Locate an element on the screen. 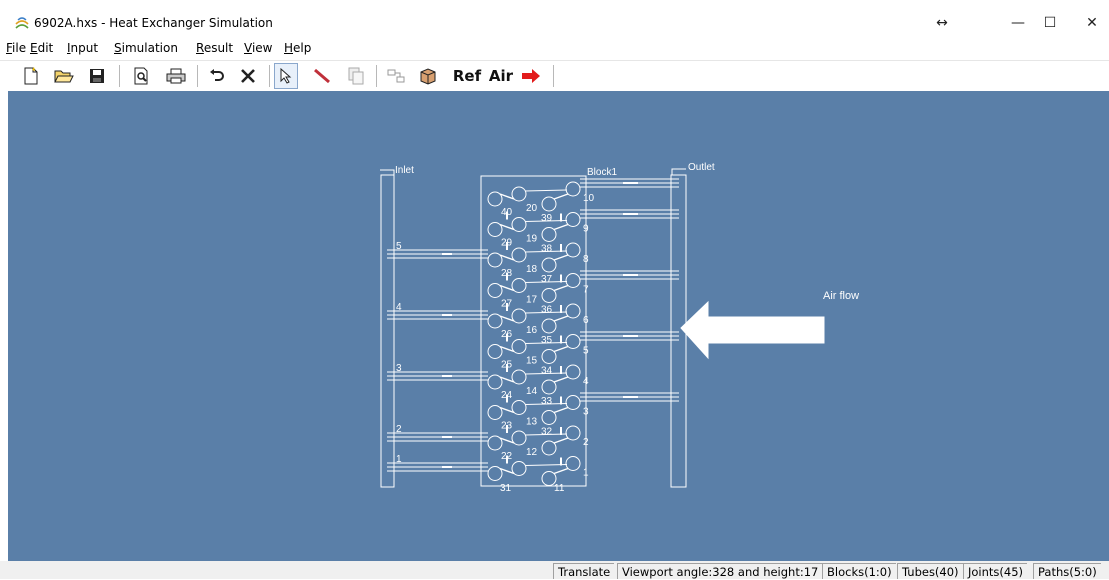 Image resolution: width=1109 pixels, height=580 pixels. menu-edit: Edit is located at coordinates (41, 48).